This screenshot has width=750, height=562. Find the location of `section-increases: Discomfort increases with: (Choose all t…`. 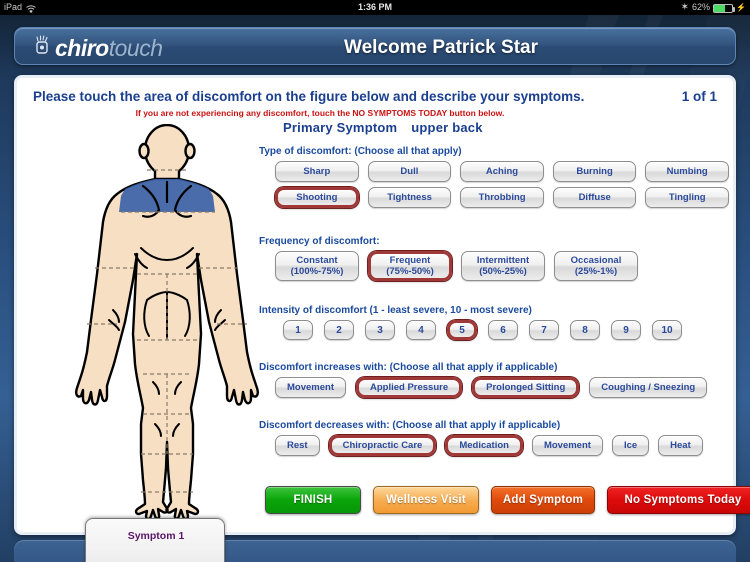

section-increases: Discomfort increases with: (Choose all t… is located at coordinates (487, 382).